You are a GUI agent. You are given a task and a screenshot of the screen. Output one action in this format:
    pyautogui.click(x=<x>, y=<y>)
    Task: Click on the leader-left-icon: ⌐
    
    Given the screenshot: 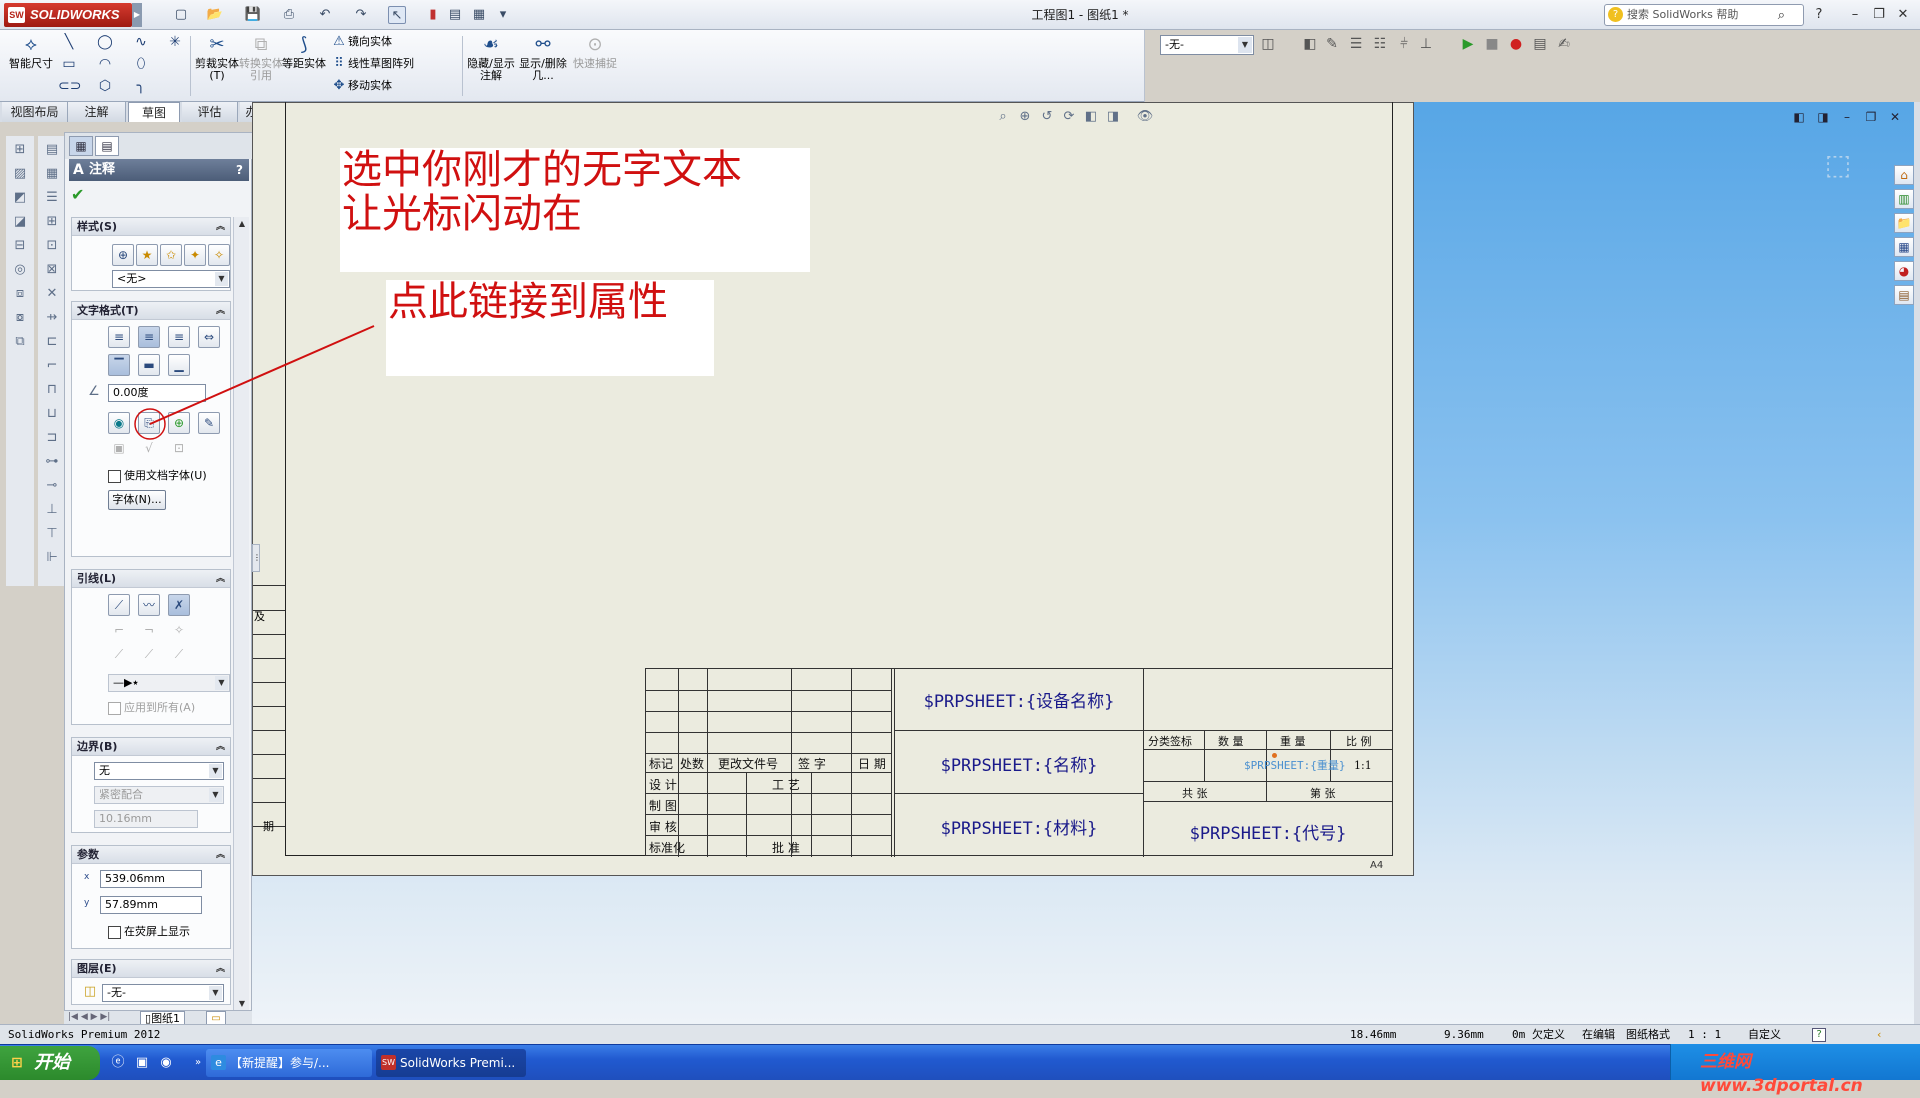 What is the action you would take?
    pyautogui.click(x=119, y=631)
    